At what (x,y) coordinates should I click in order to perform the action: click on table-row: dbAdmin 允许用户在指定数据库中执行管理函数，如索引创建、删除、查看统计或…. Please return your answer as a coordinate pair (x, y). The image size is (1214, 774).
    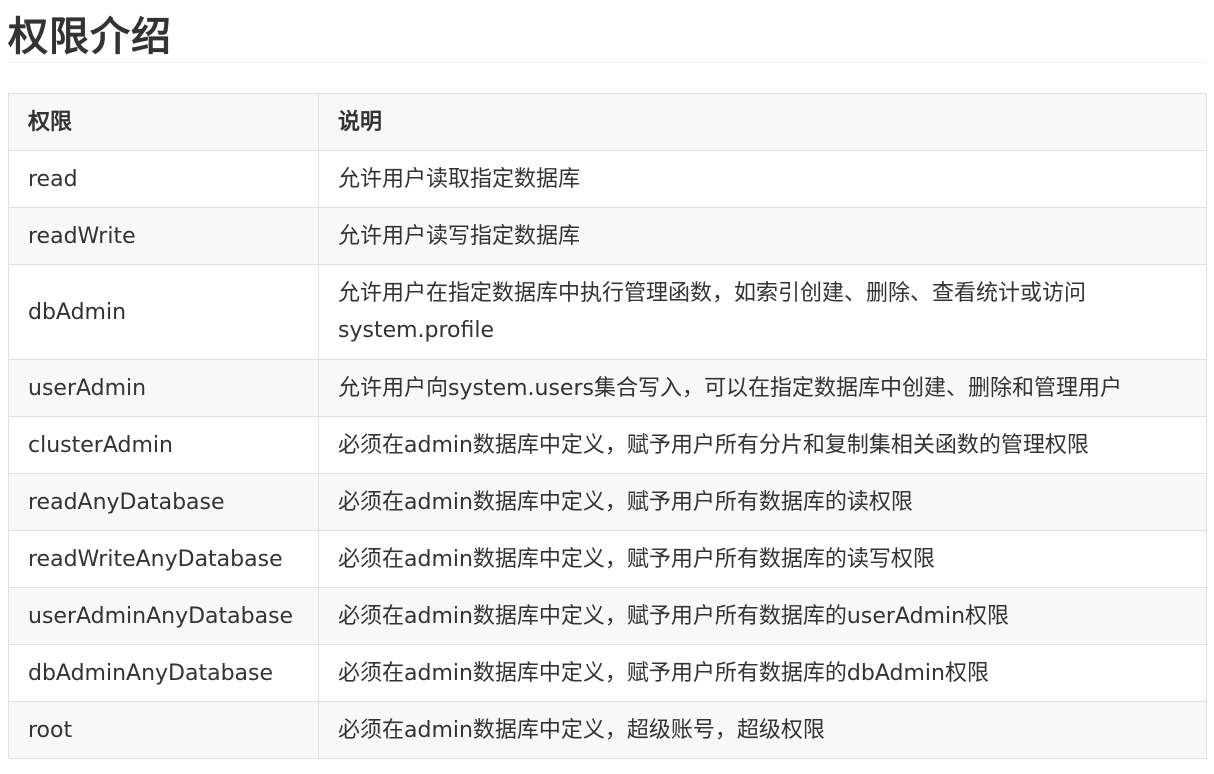
    Looking at the image, I should click on (607, 312).